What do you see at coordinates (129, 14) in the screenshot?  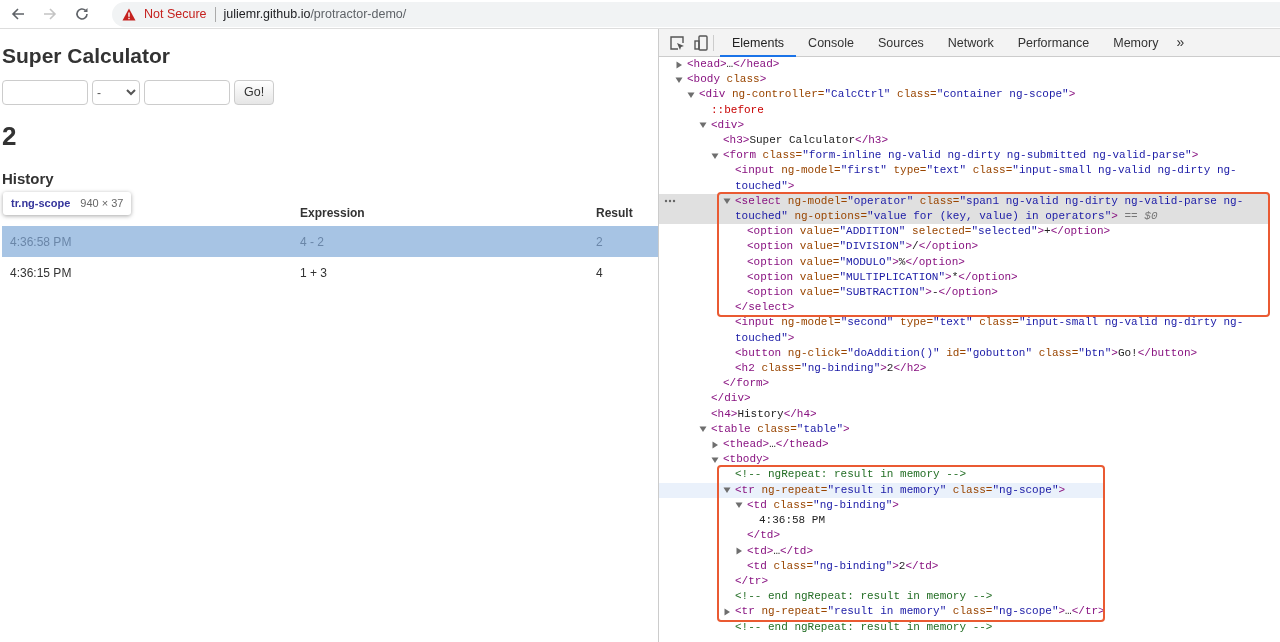 I see `warning-icon` at bounding box center [129, 14].